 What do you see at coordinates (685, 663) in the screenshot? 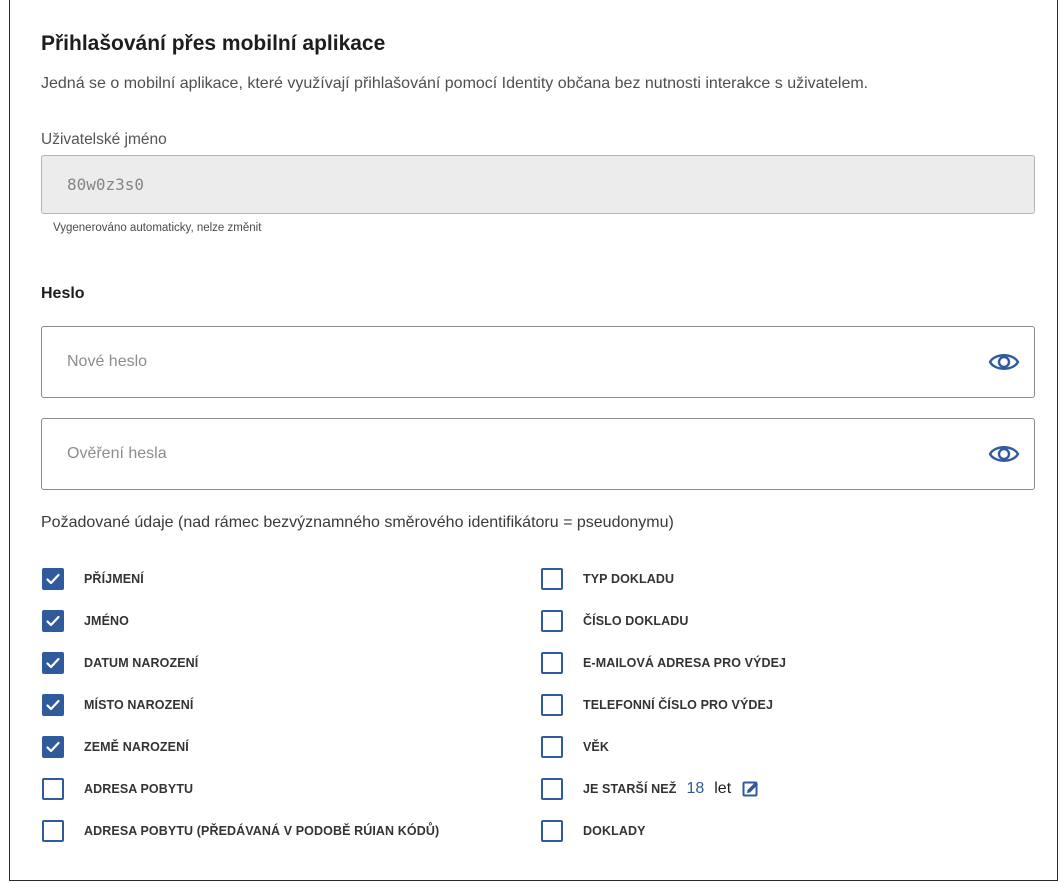
I see `checkbox-label: E-MAILOVÁ ADRESA PRO VÝDEJ` at bounding box center [685, 663].